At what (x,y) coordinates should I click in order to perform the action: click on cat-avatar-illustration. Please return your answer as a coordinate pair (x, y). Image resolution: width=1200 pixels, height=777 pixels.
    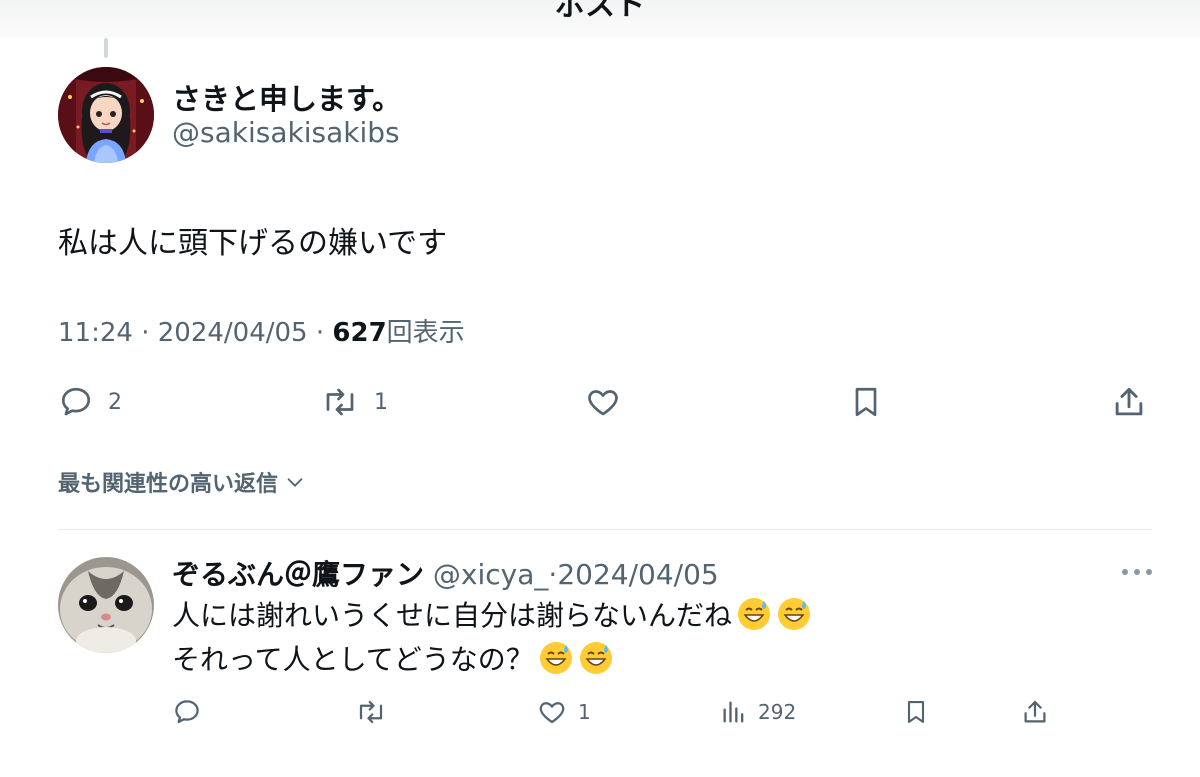
    Looking at the image, I should click on (106, 605).